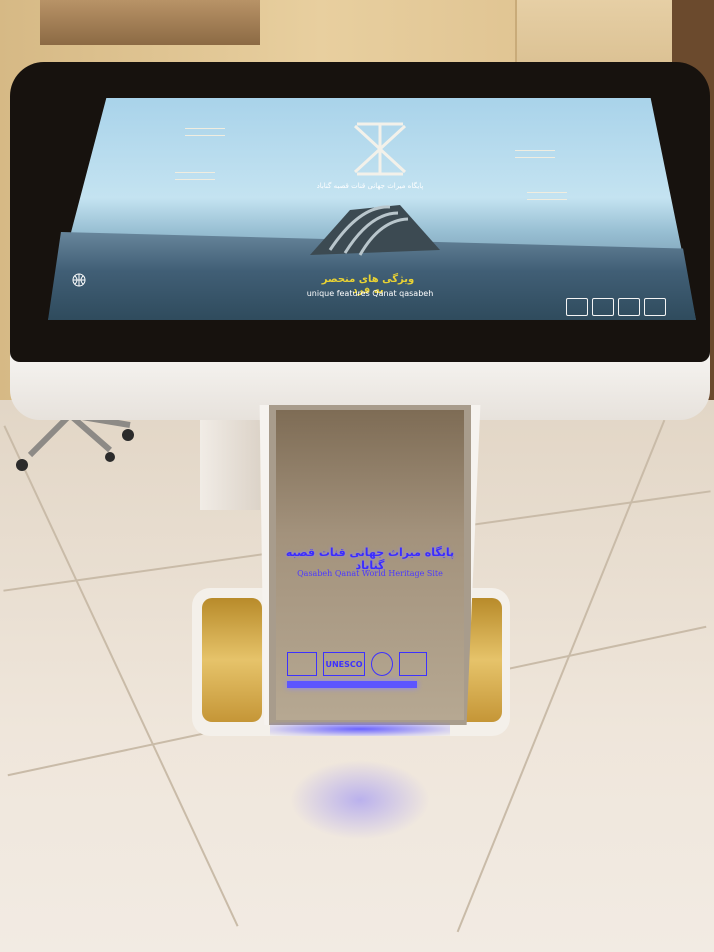 This screenshot has width=714, height=952. What do you see at coordinates (360, 729) in the screenshot?
I see `base-blue-glow` at bounding box center [360, 729].